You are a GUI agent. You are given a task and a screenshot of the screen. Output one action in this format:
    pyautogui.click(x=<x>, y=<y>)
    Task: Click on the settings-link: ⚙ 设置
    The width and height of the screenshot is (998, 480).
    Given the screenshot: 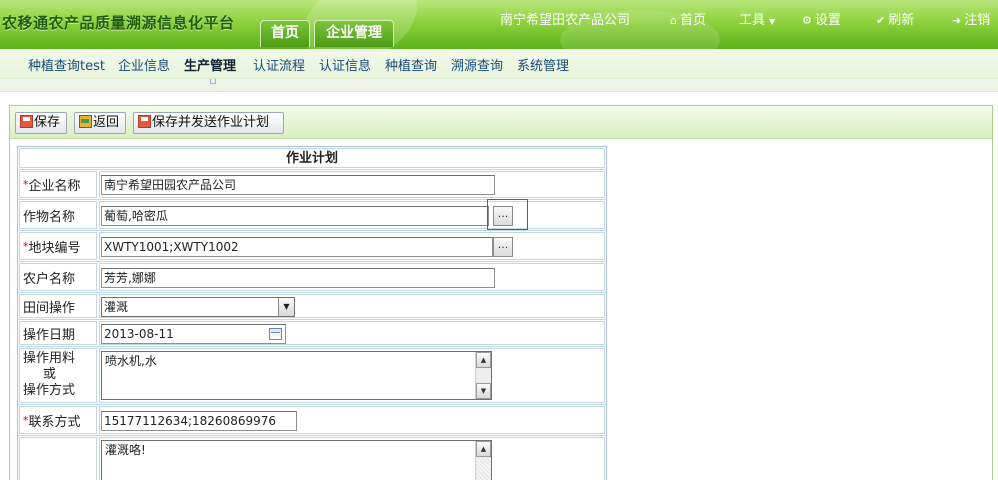 What is the action you would take?
    pyautogui.click(x=821, y=18)
    